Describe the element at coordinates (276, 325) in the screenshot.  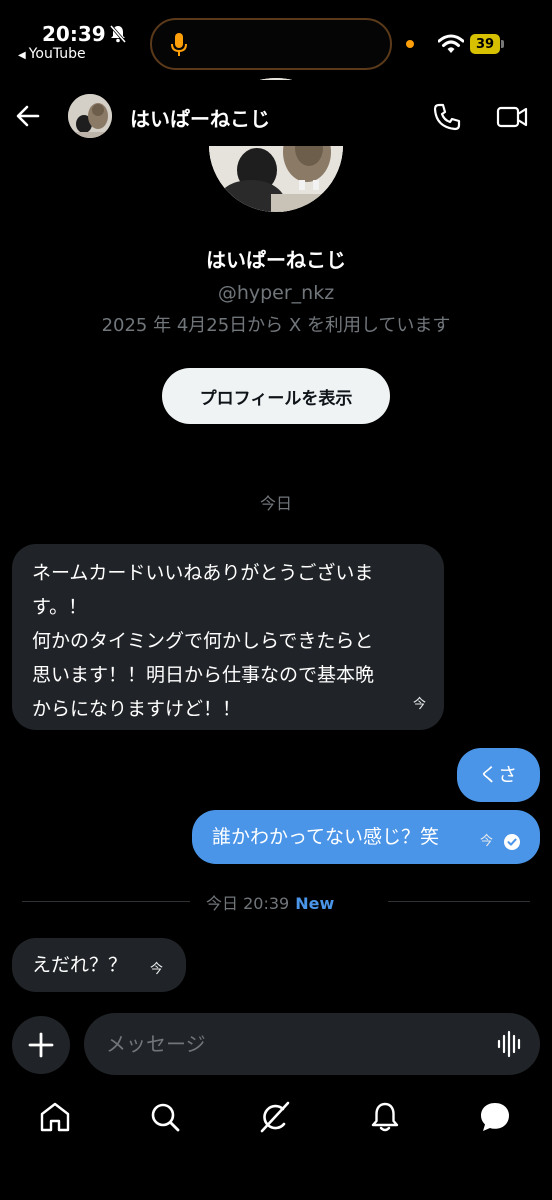
I see `joined-date-text: 2025 年 4月25日から X を利用しています` at that location.